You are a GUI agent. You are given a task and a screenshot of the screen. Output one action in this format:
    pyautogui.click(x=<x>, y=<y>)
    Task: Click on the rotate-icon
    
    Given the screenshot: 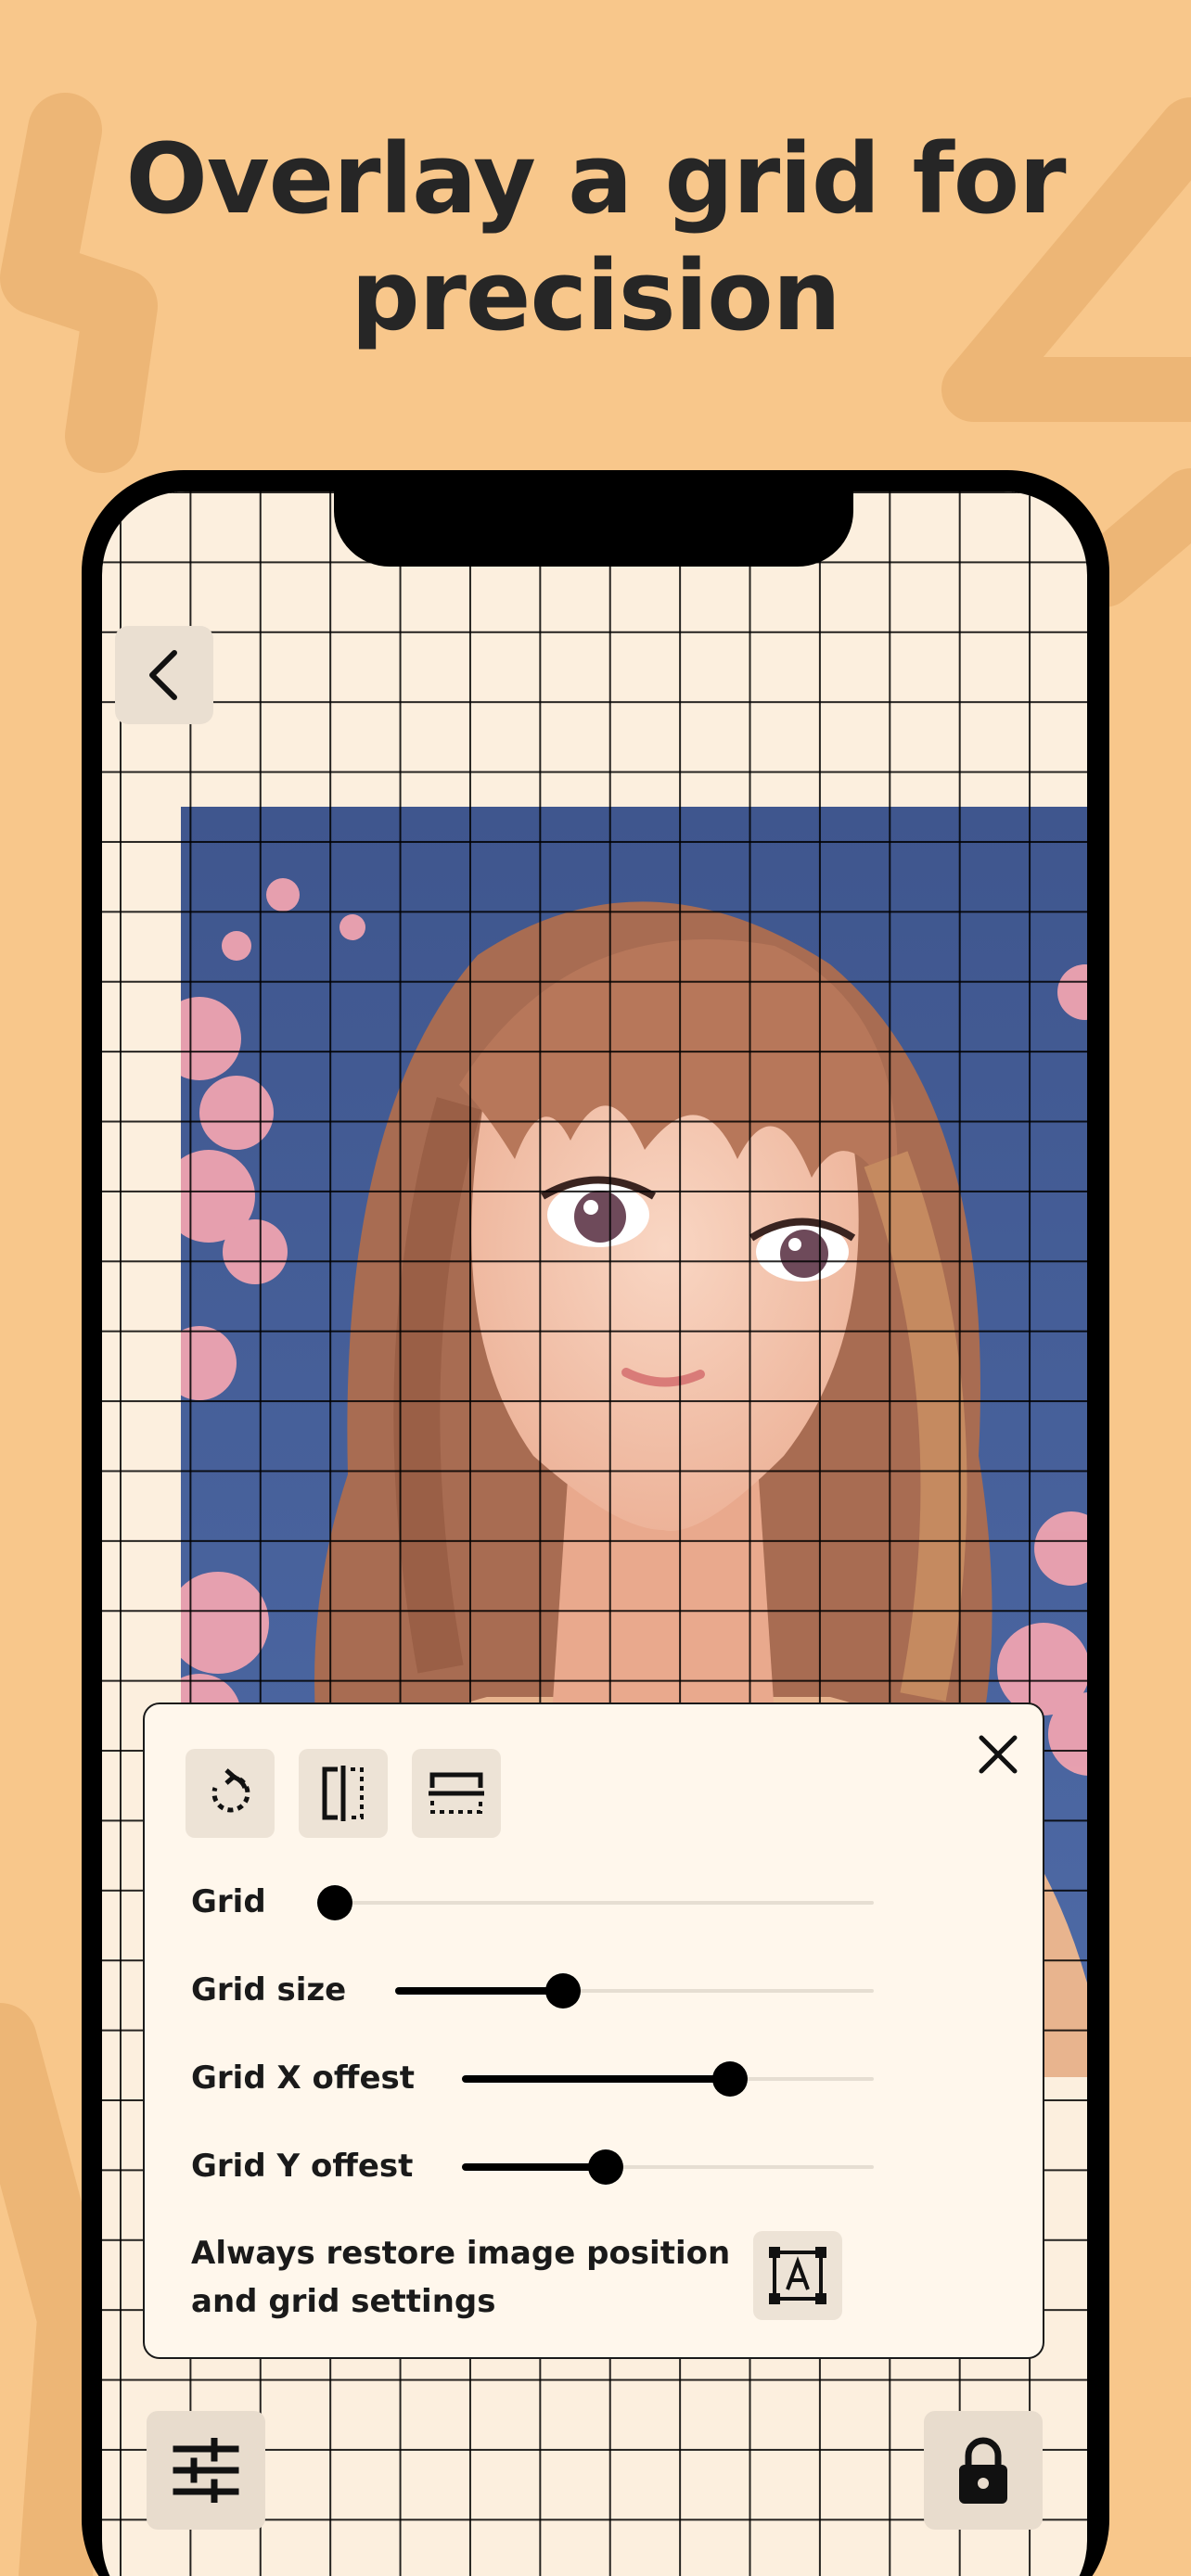 What is the action you would take?
    pyautogui.click(x=230, y=1791)
    